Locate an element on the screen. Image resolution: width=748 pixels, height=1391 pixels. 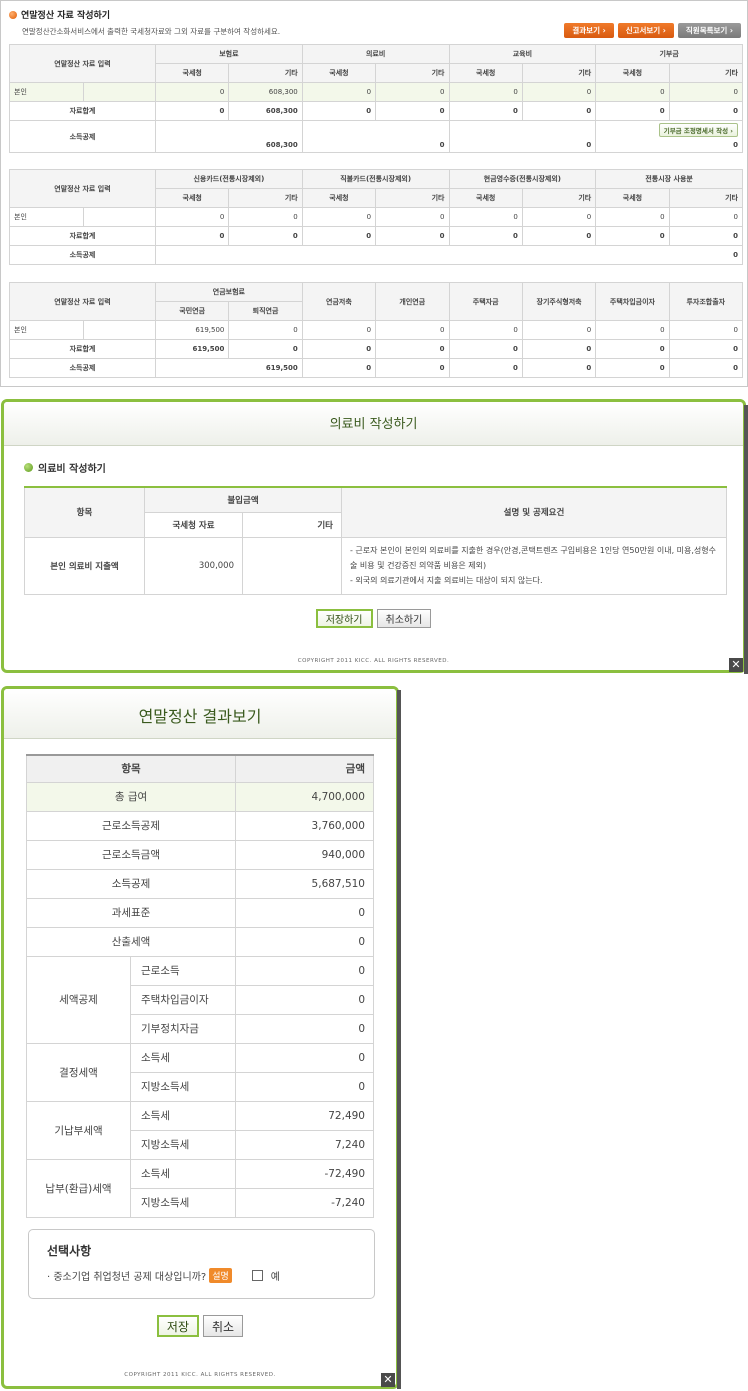
group-header: 보험료 is located at coordinates (229, 54).